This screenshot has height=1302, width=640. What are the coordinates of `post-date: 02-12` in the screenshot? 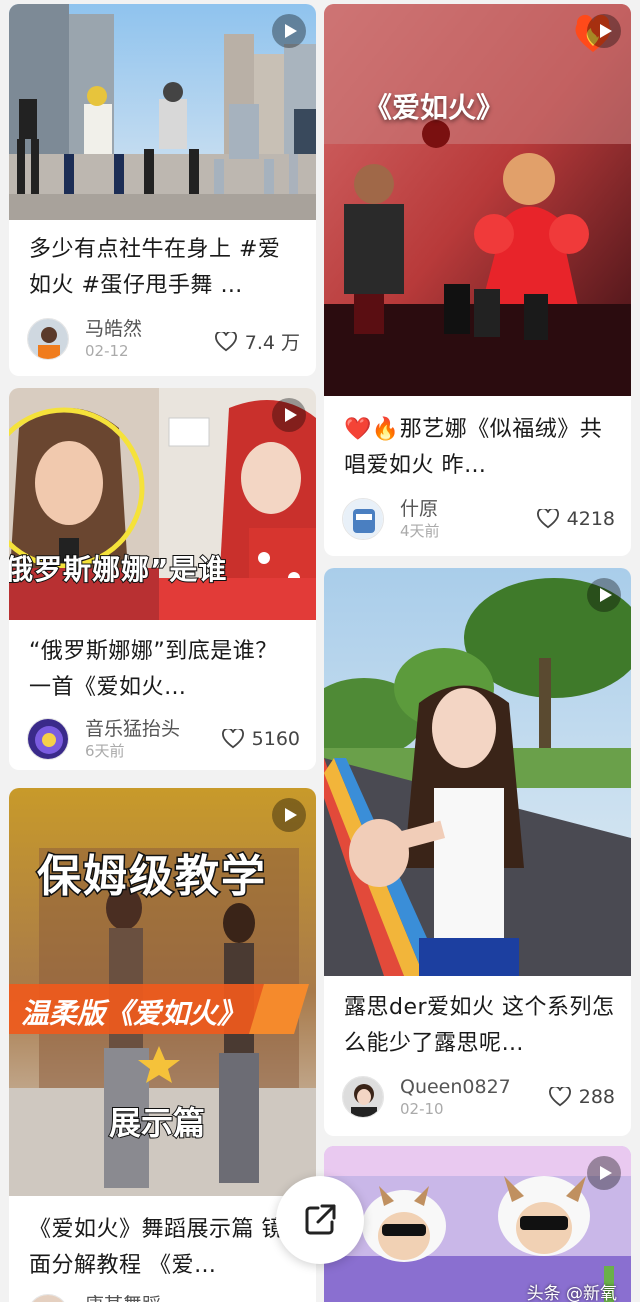 It's located at (107, 351).